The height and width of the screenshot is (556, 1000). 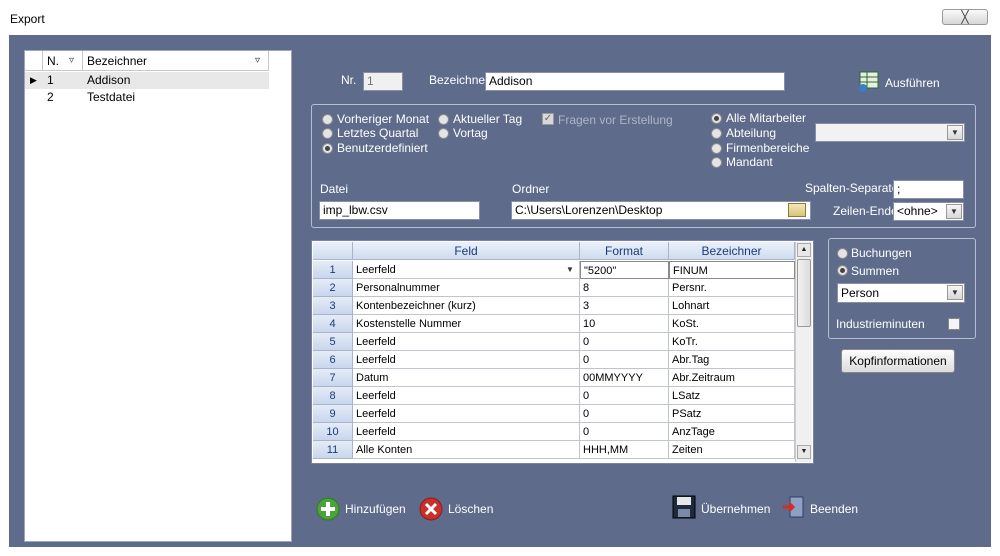 I want to click on radio-today, so click(x=443, y=119).